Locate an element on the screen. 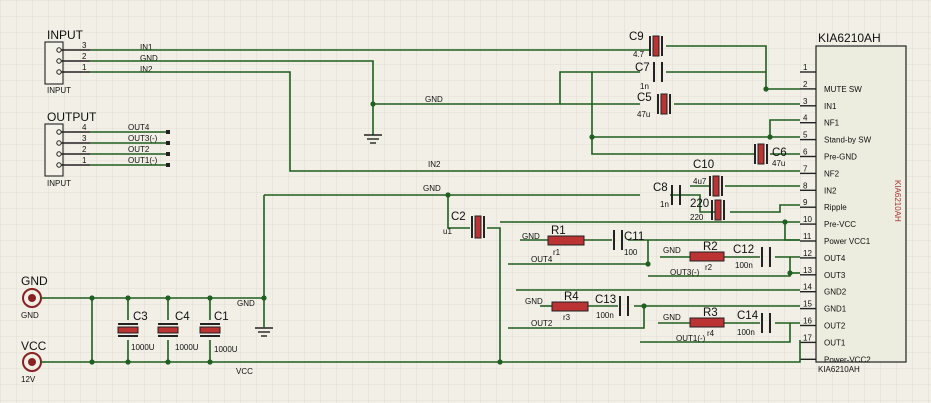 Image resolution: width=931 pixels, height=403 pixels. c220-ref: 220 is located at coordinates (699, 204).